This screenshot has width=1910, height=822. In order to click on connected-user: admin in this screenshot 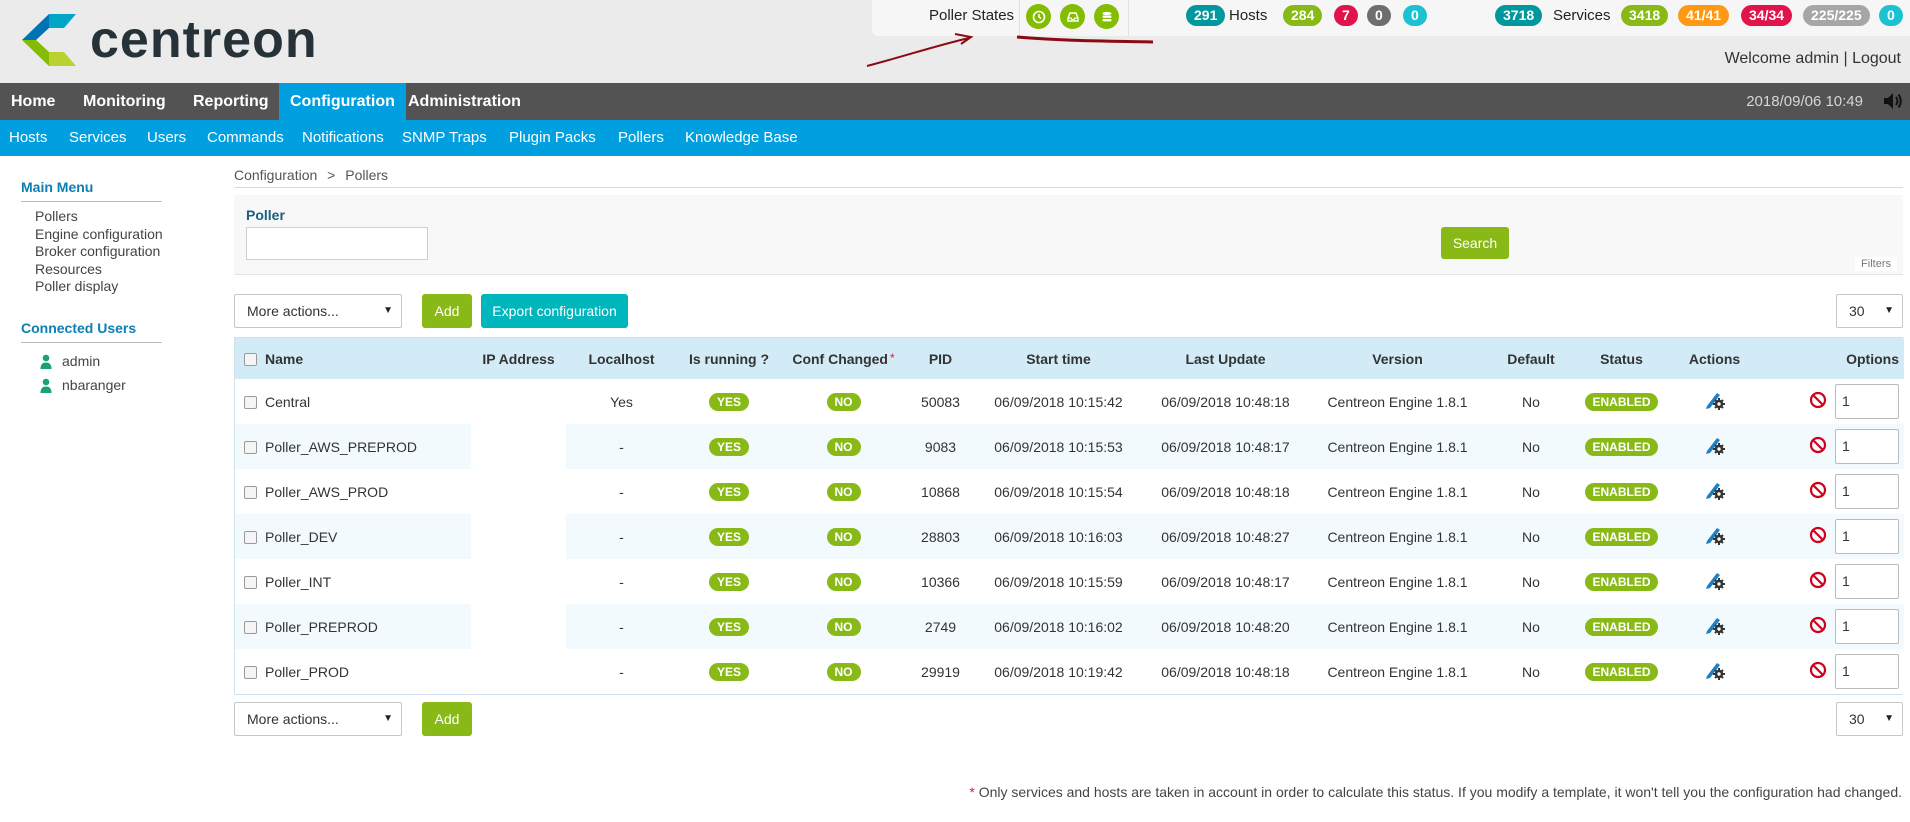, I will do `click(70, 361)`.